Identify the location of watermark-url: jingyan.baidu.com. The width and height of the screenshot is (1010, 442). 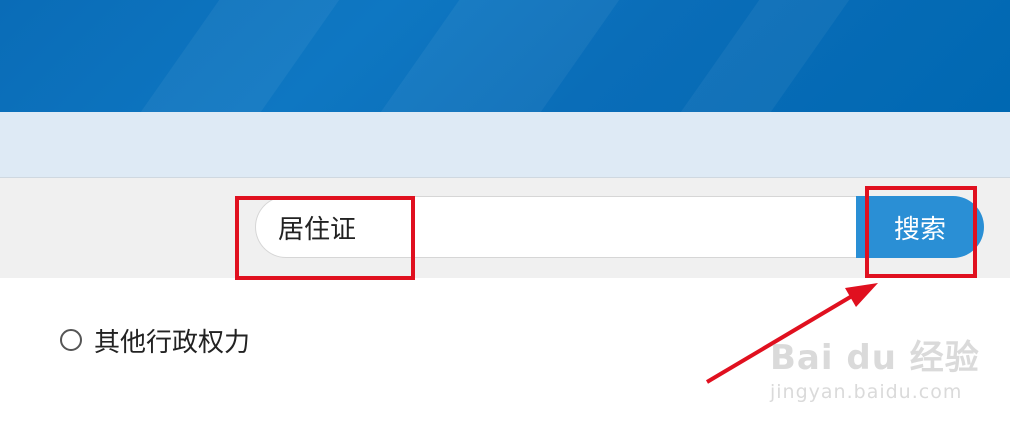
(866, 392).